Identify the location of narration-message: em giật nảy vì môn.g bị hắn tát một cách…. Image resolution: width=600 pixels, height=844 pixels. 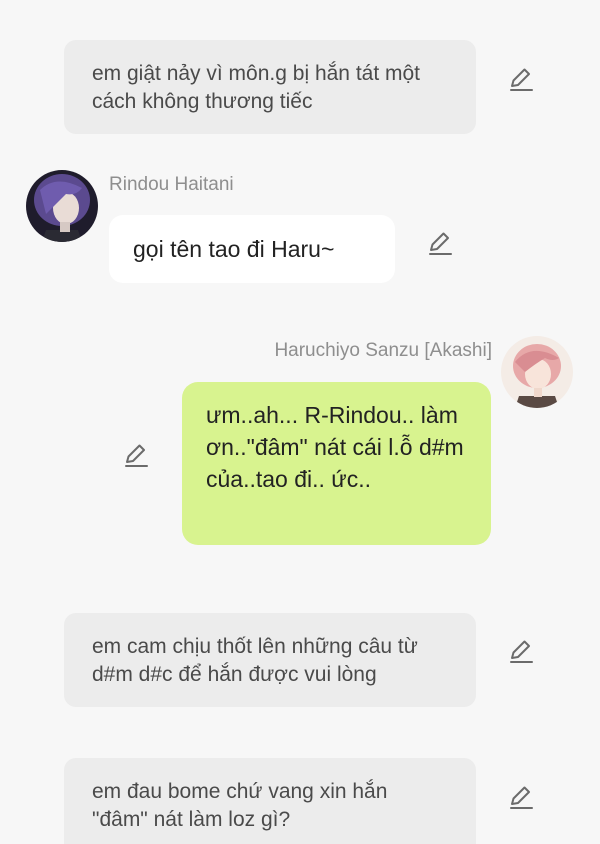
(270, 87).